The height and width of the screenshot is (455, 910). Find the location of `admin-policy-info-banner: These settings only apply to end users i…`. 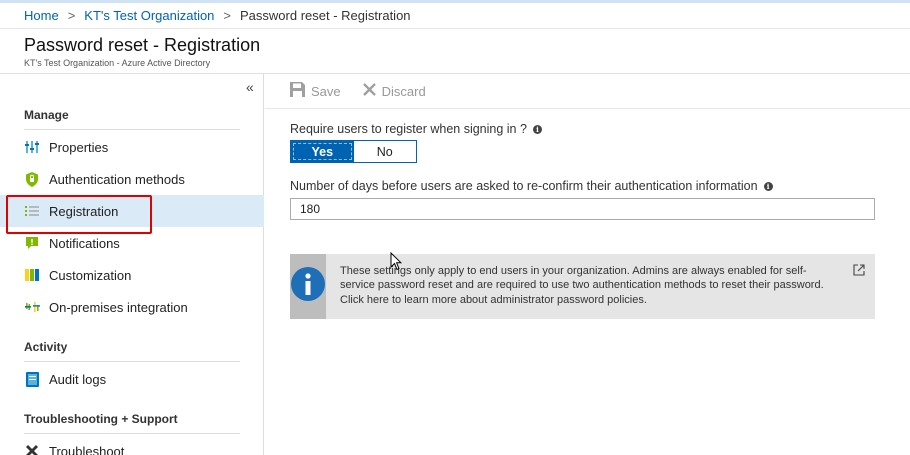

admin-policy-info-banner: These settings only apply to end users i… is located at coordinates (582, 286).